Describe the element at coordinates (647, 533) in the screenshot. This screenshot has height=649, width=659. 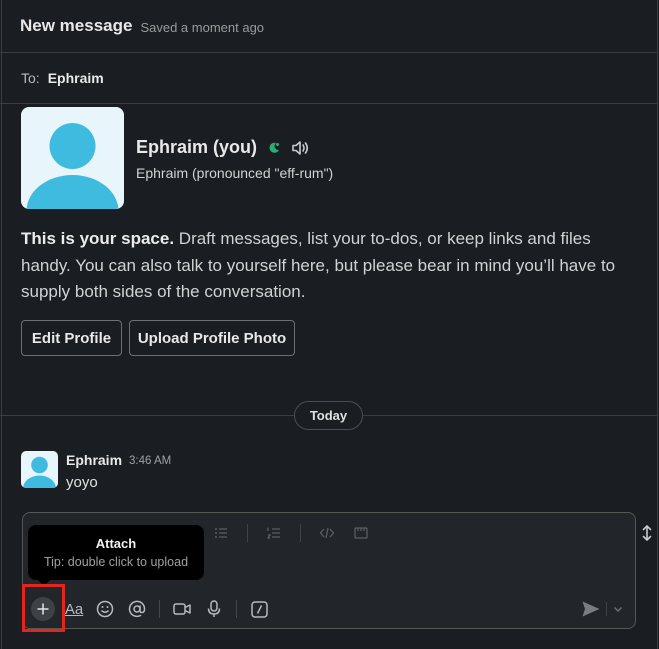
I see `expand-composer-icon` at that location.